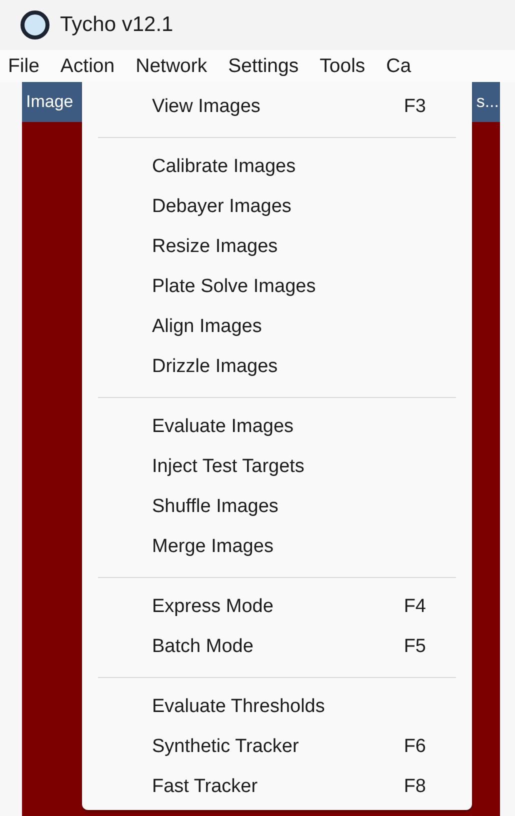  What do you see at coordinates (277, 327) in the screenshot?
I see `menu-item: Align Images` at bounding box center [277, 327].